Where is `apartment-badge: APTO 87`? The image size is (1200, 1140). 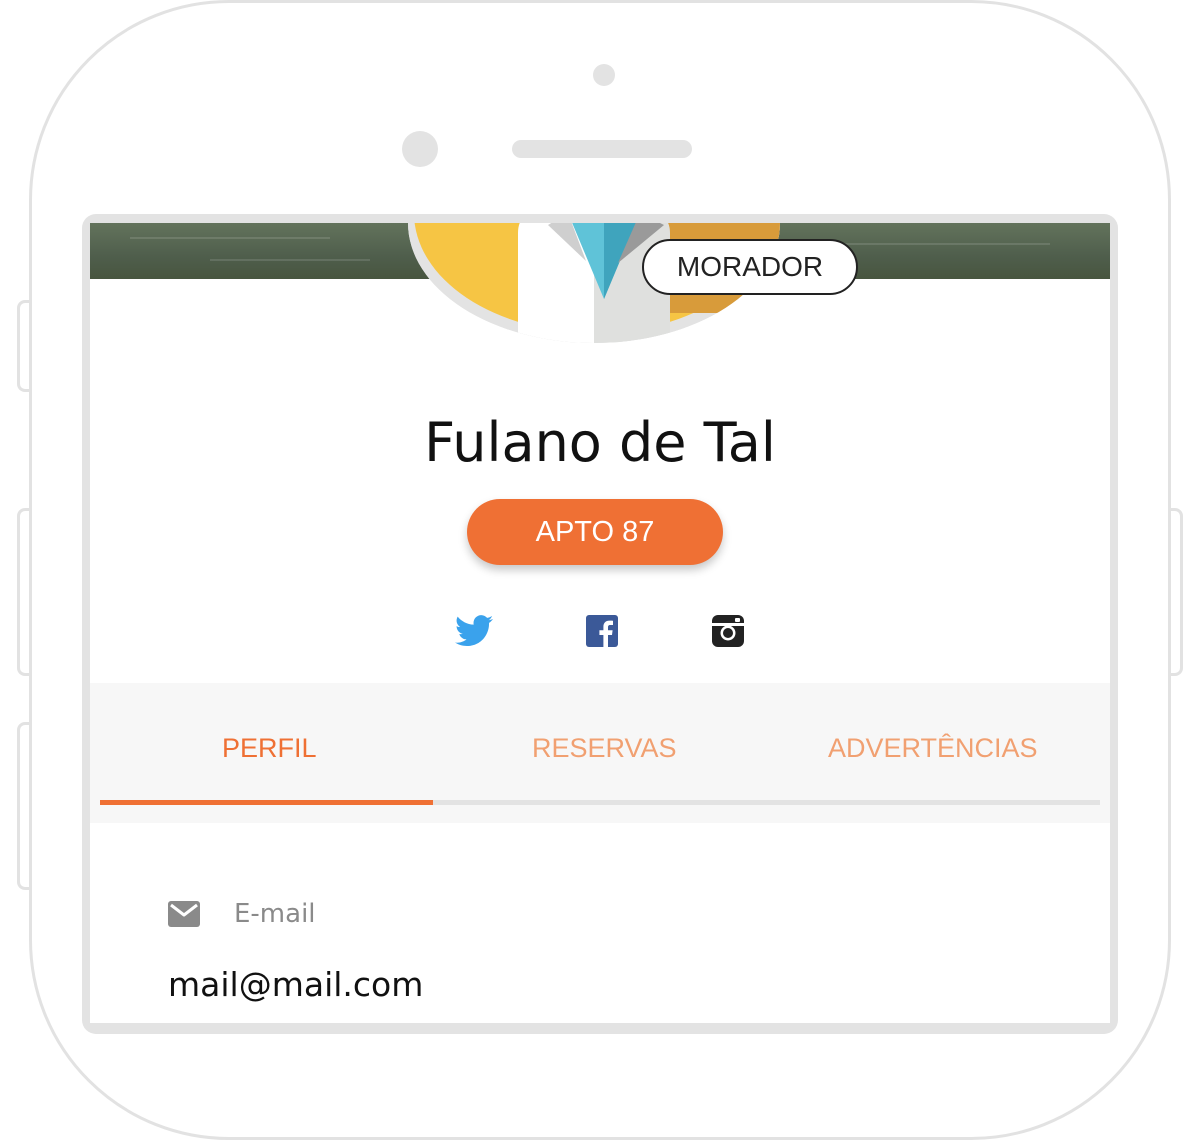
apartment-badge: APTO 87 is located at coordinates (595, 532).